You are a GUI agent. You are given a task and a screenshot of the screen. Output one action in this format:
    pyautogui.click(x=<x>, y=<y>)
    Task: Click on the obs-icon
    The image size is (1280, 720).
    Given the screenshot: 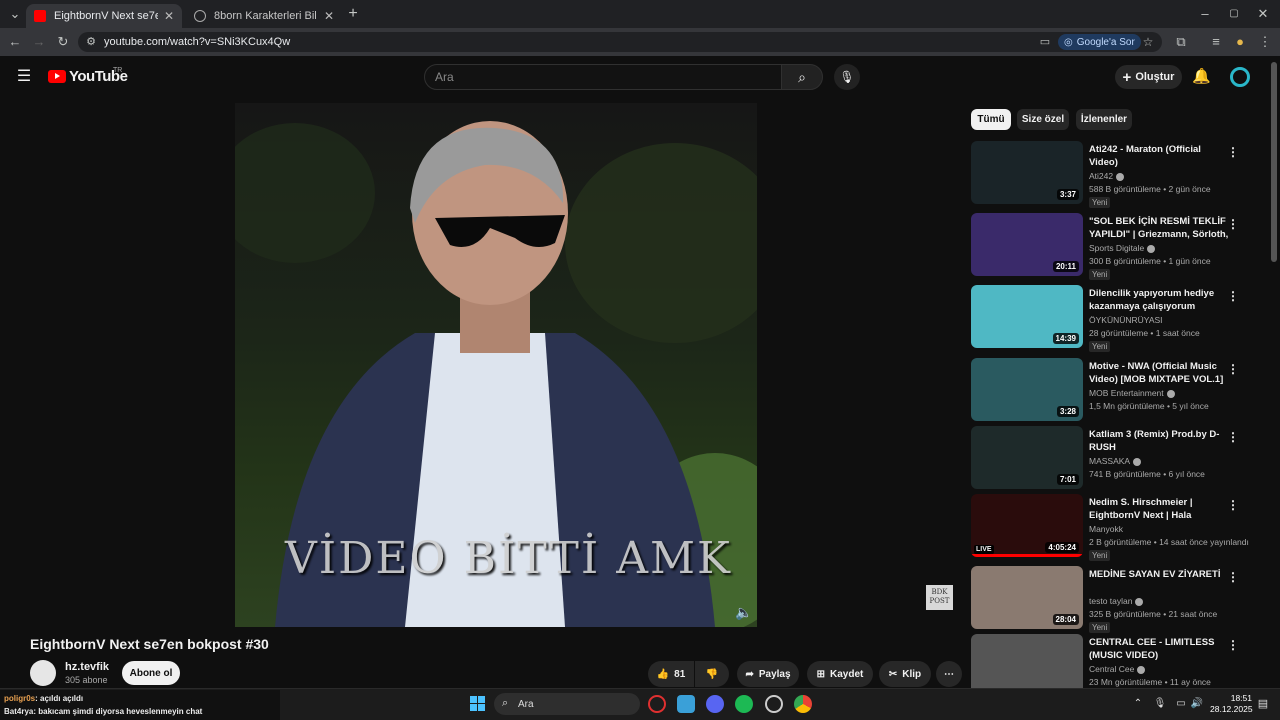 What is the action you would take?
    pyautogui.click(x=774, y=704)
    